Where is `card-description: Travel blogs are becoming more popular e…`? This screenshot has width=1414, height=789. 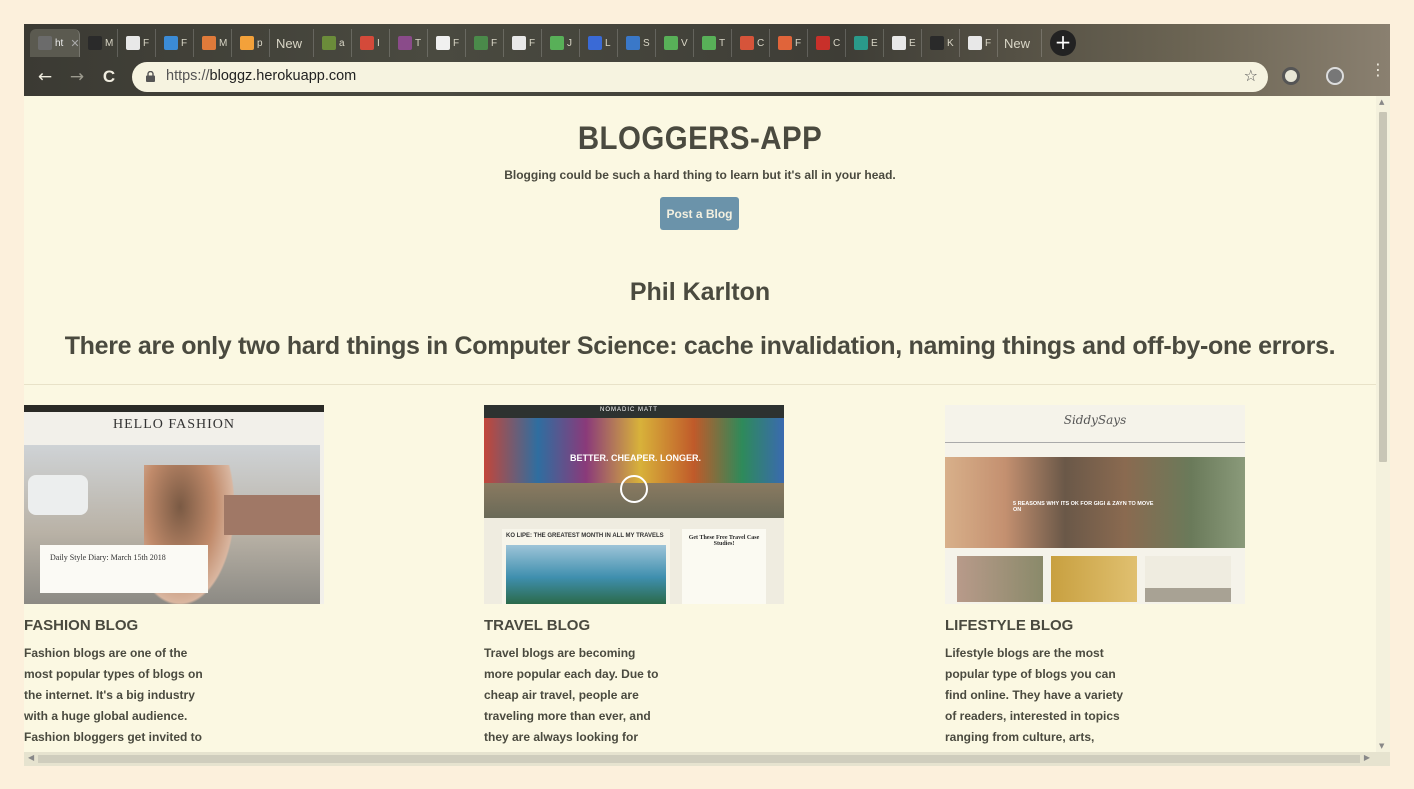
card-description: Travel blogs are becoming more popular e… is located at coordinates (571, 699).